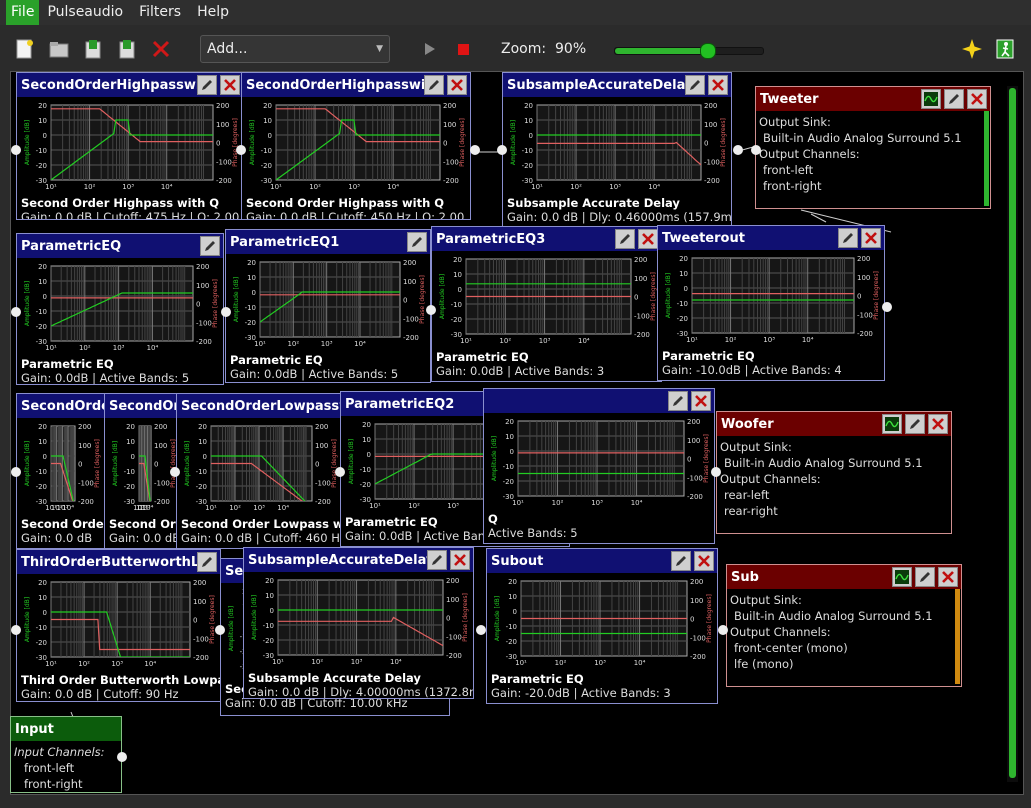 Image resolution: width=1031 pixels, height=808 pixels. I want to click on menu-pulseaudio: Pulseaudio, so click(85, 12).